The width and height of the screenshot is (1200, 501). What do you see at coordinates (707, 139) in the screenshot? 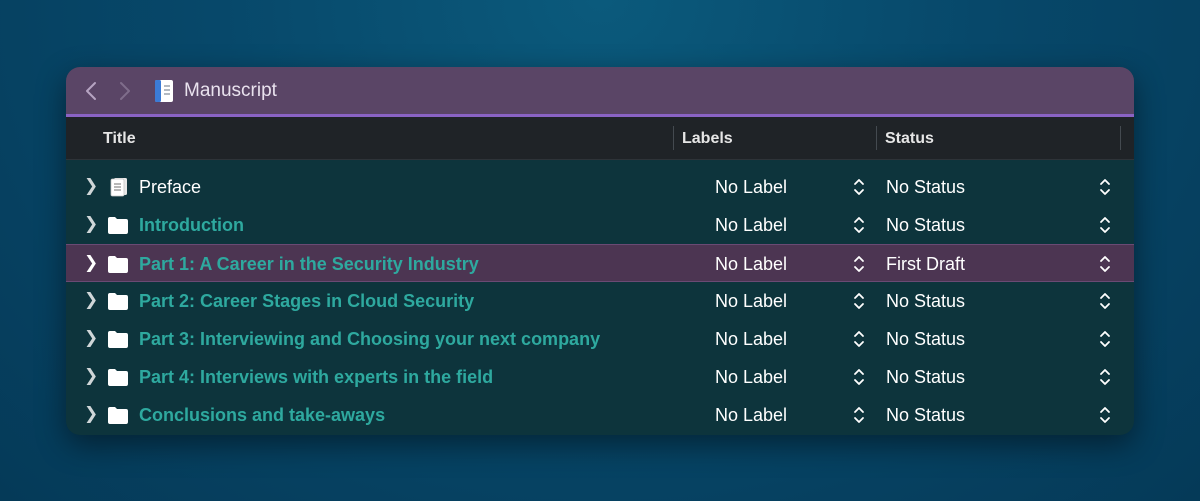
I see `column-labels-header: Labels` at bounding box center [707, 139].